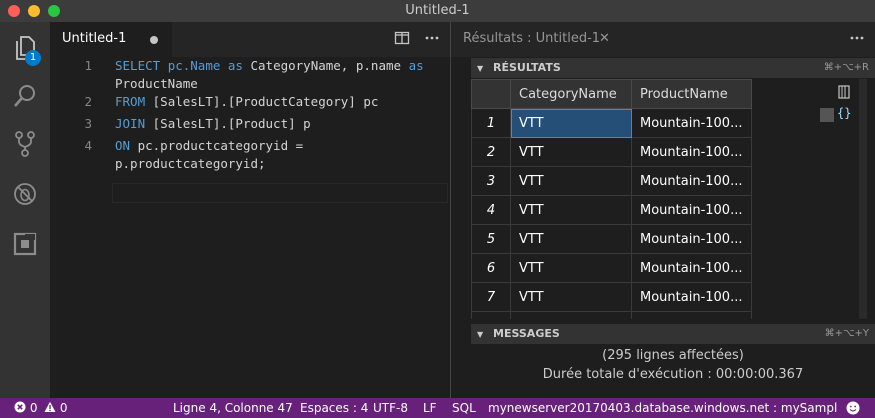  Describe the element at coordinates (154, 40) in the screenshot. I see `unsaved-dot-icon` at that location.